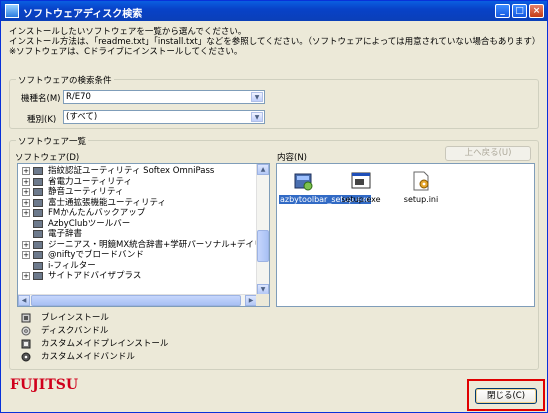  I want to click on custom-bundle-icon, so click(26, 357).